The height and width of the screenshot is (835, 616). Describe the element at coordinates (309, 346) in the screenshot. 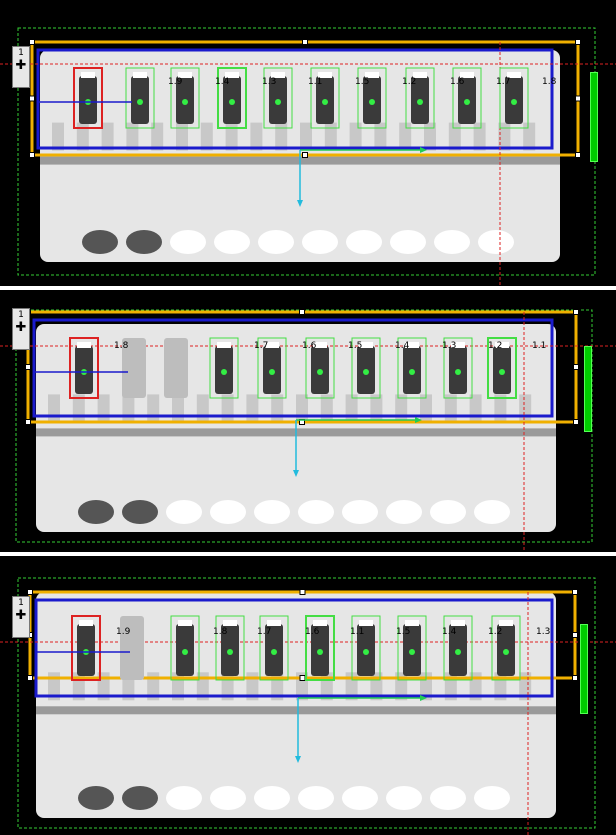

I see `position-label: 1.6` at that location.